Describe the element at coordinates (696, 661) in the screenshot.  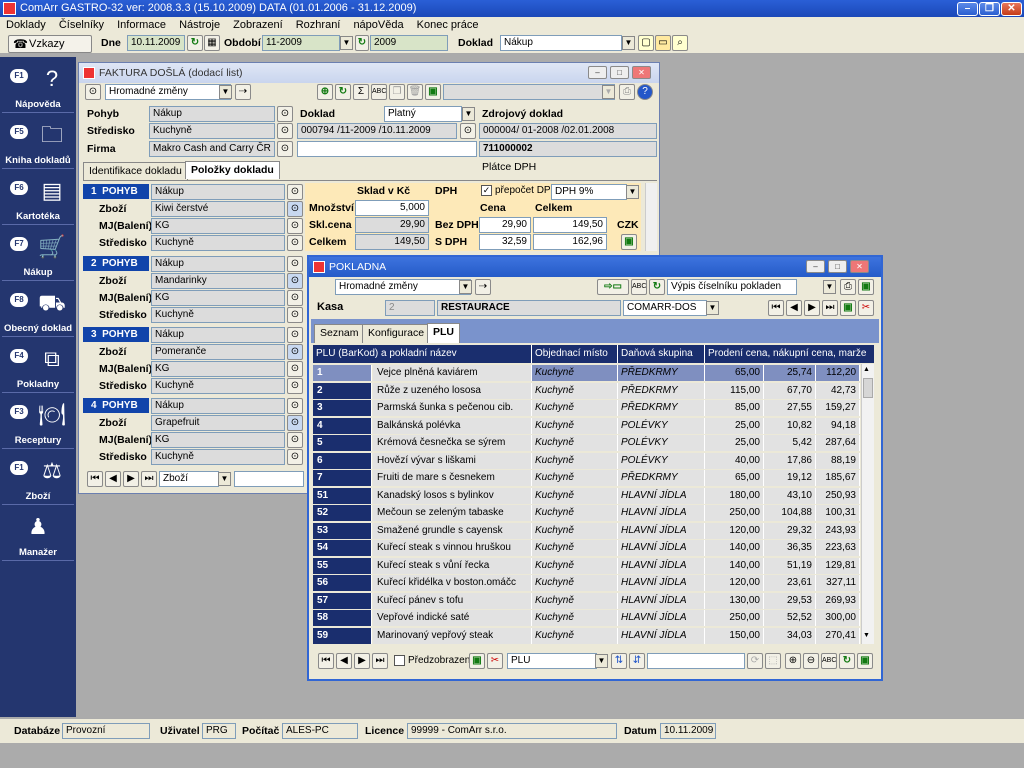
I see `plu-search-input` at that location.